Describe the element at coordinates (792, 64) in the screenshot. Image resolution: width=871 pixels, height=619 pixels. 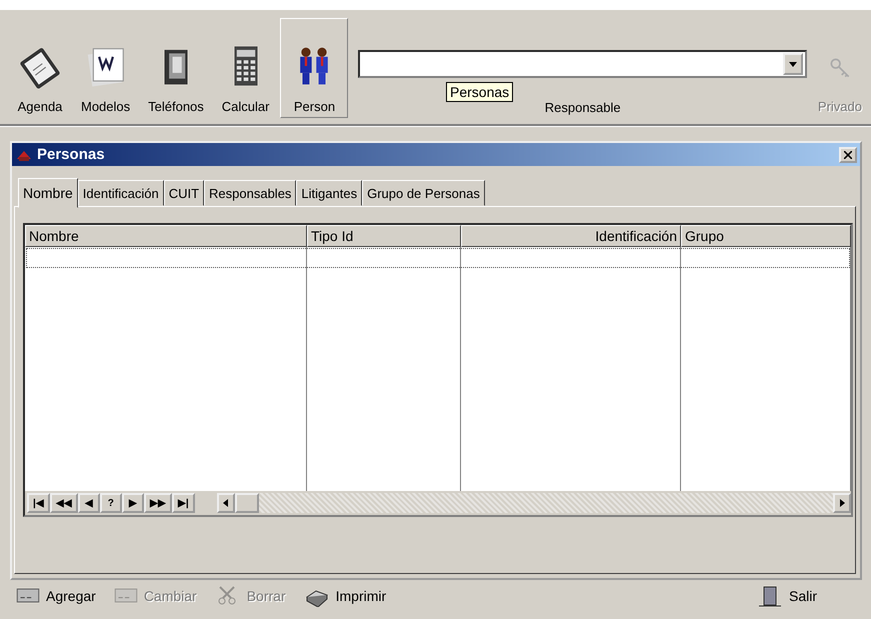
I see `dropdown-arrow-icon` at that location.